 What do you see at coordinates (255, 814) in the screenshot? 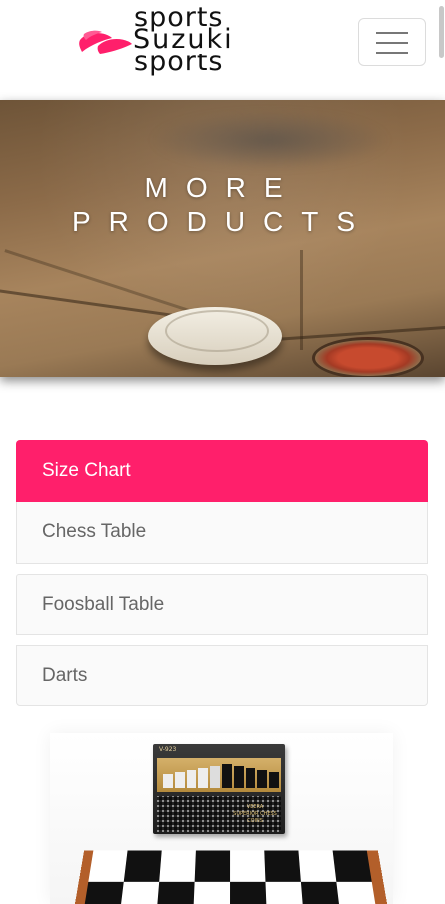
I see `box-title-2: SUPERIOR CHESS` at bounding box center [255, 814].